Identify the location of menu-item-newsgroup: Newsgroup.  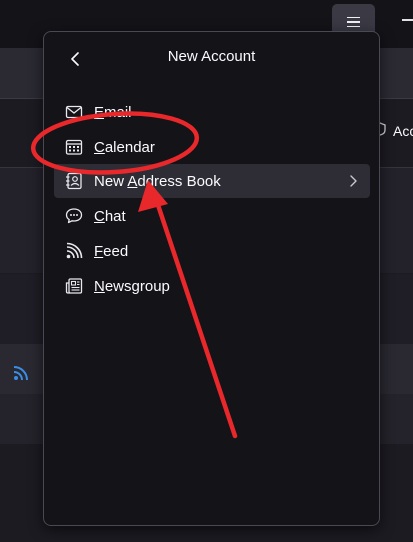
(212, 286).